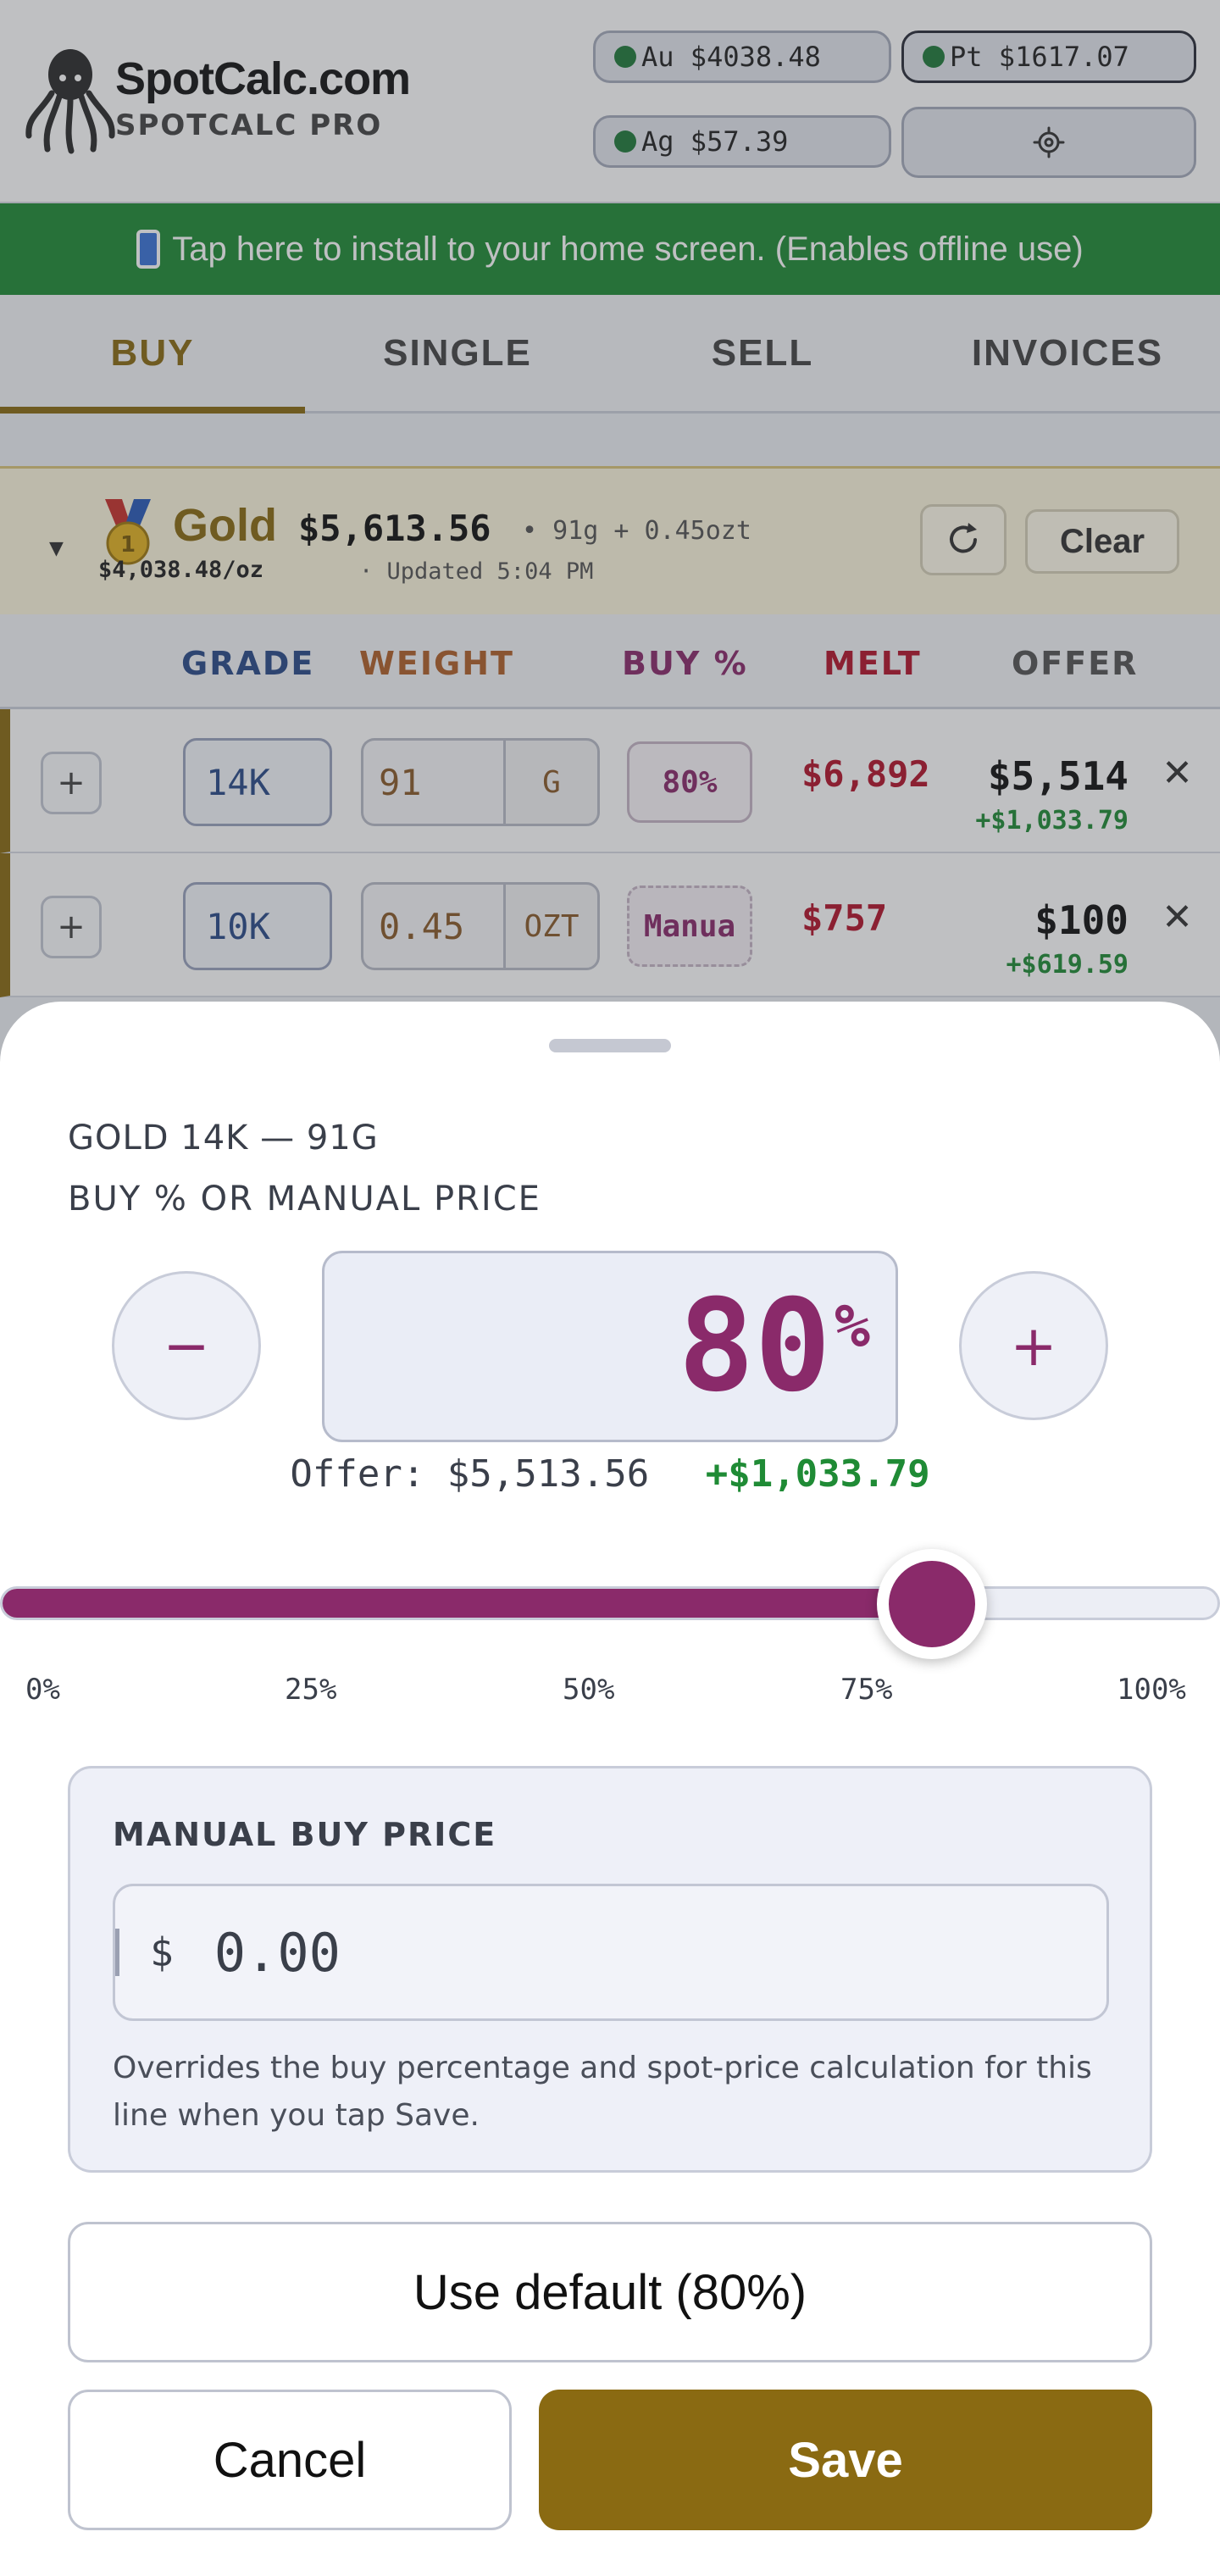 This screenshot has width=1220, height=2576. What do you see at coordinates (866, 1690) in the screenshot?
I see `slider-tick-label: 75%` at bounding box center [866, 1690].